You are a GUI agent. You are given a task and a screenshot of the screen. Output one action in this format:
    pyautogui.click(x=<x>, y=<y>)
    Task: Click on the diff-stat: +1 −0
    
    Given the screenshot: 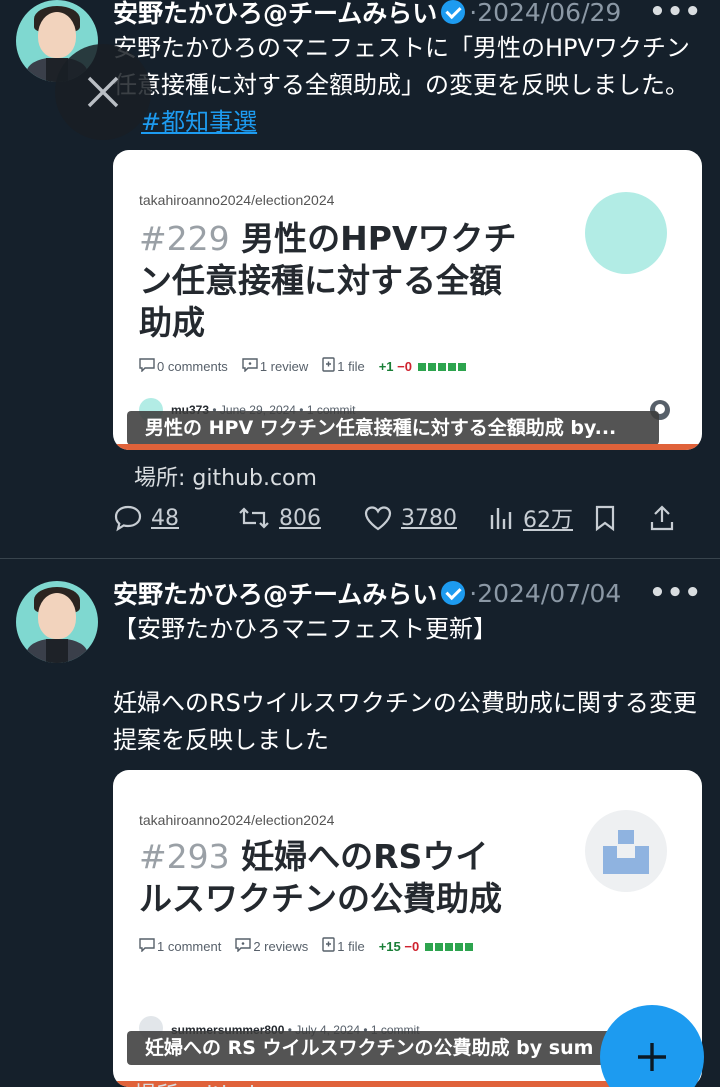 What is the action you would take?
    pyautogui.click(x=422, y=366)
    